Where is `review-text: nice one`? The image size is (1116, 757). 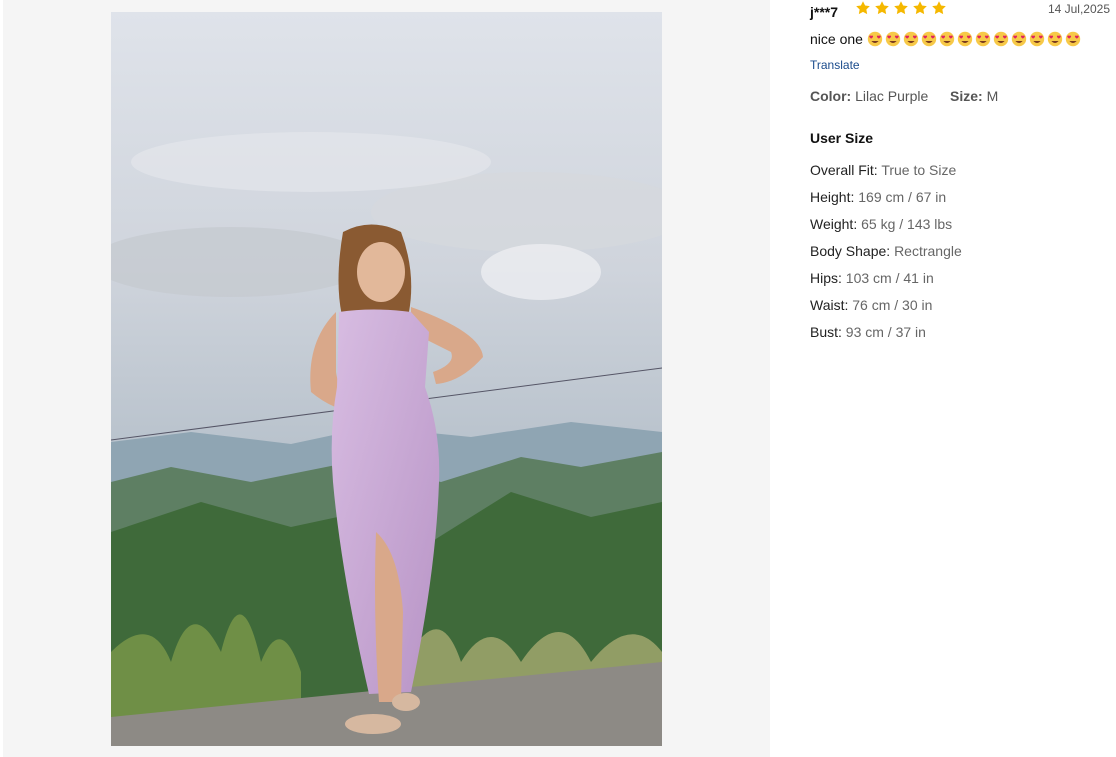
review-text: nice one is located at coordinates (945, 39).